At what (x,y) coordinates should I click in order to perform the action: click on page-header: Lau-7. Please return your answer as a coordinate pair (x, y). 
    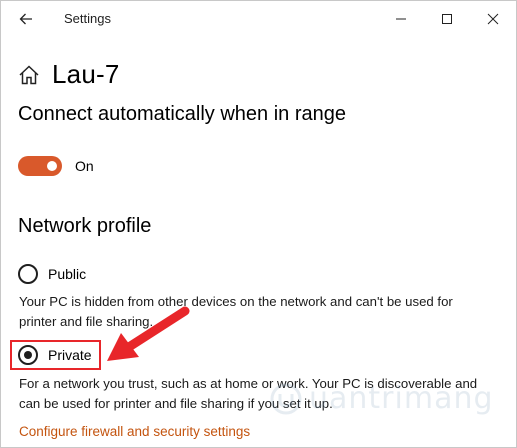
    Looking at the image, I should click on (69, 74).